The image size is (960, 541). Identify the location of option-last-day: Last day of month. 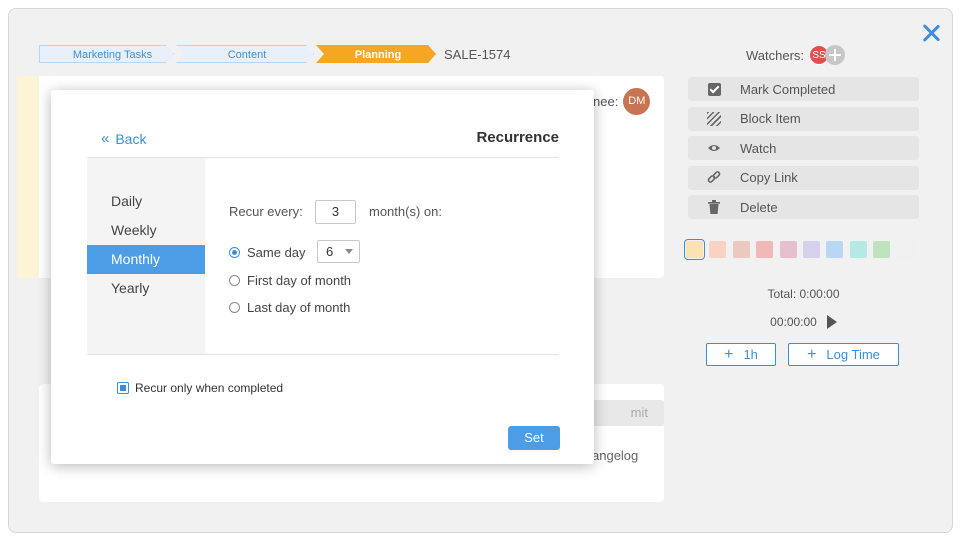
(289, 307).